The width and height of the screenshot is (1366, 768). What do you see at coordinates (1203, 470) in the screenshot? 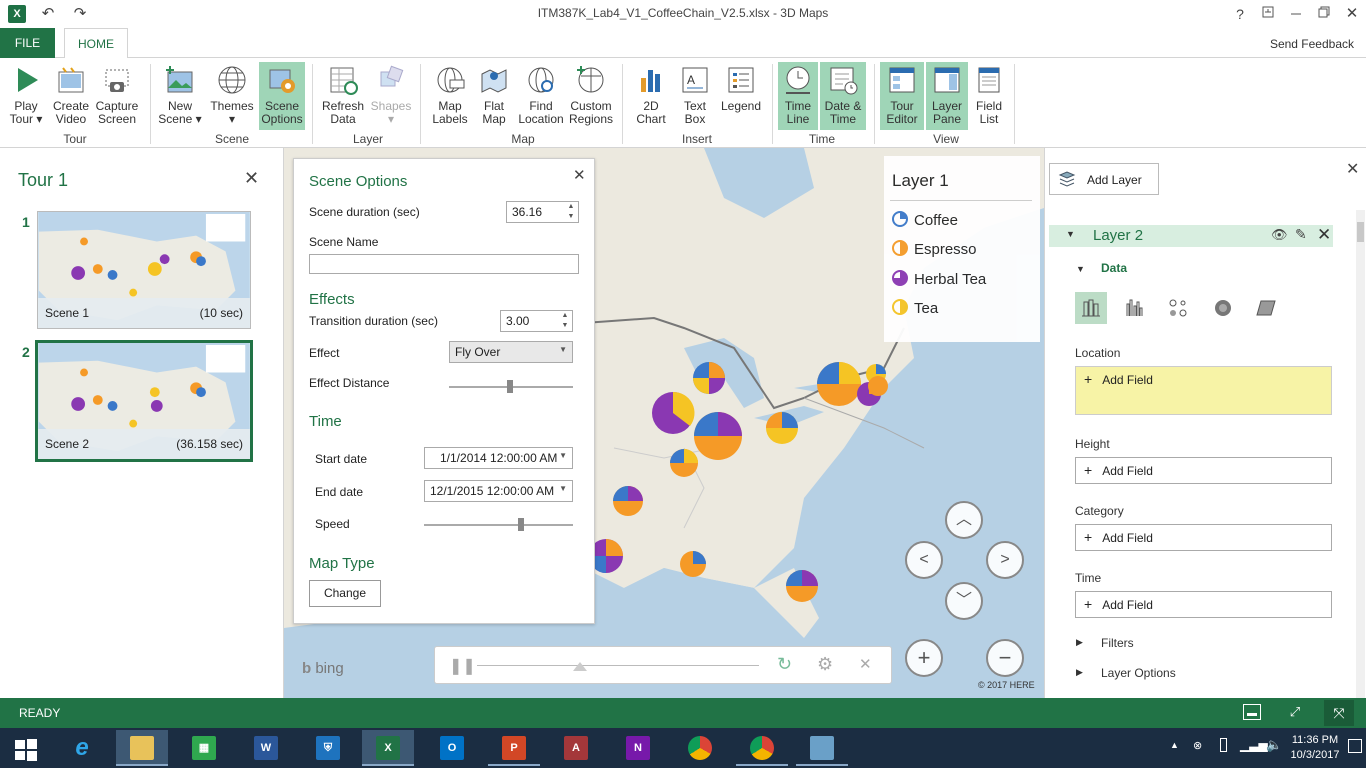
I see `height-add-field: + Add Field` at bounding box center [1203, 470].